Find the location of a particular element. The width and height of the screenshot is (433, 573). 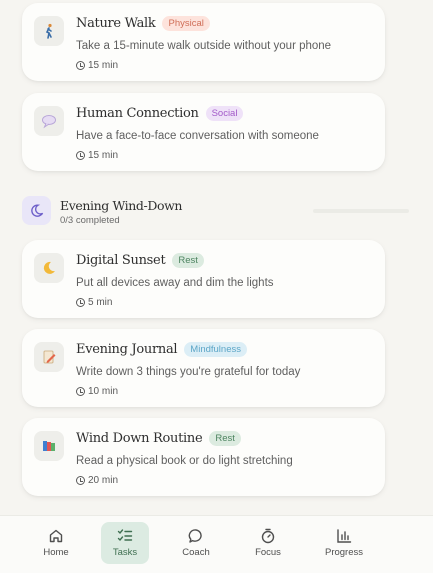

moon-icon is located at coordinates (36, 210).